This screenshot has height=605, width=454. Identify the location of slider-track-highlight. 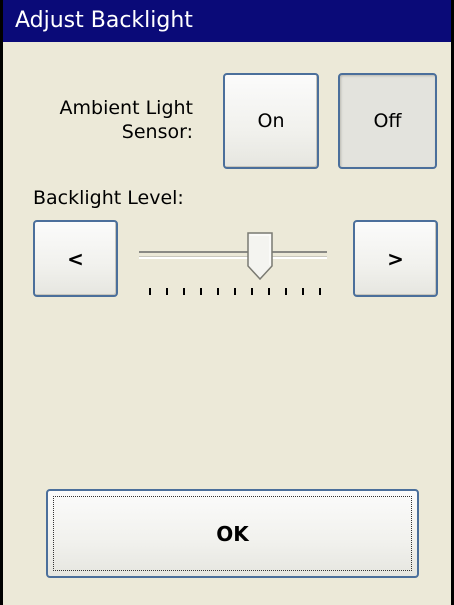
(233, 257).